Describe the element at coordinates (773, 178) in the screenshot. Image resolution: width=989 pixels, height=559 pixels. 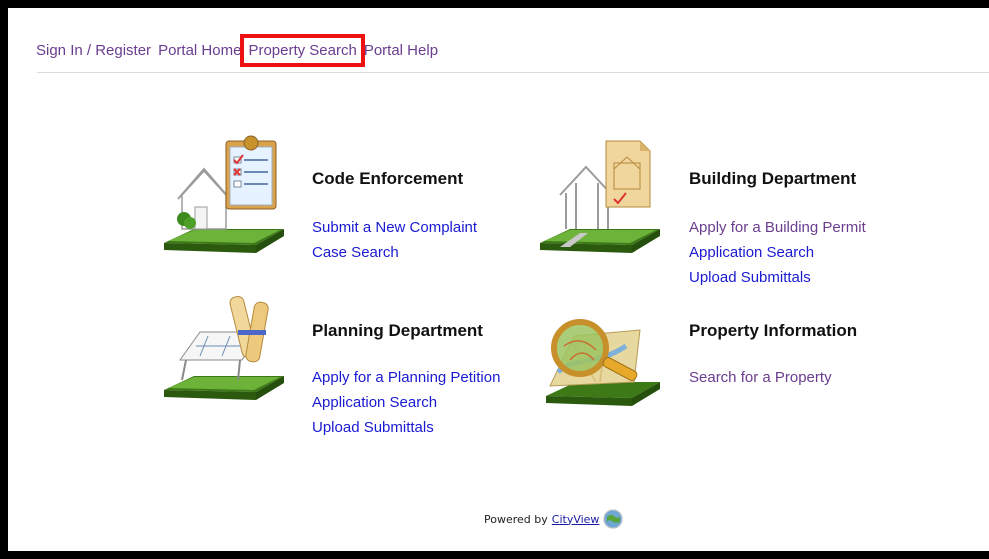
I see `card-title: Building Department` at that location.